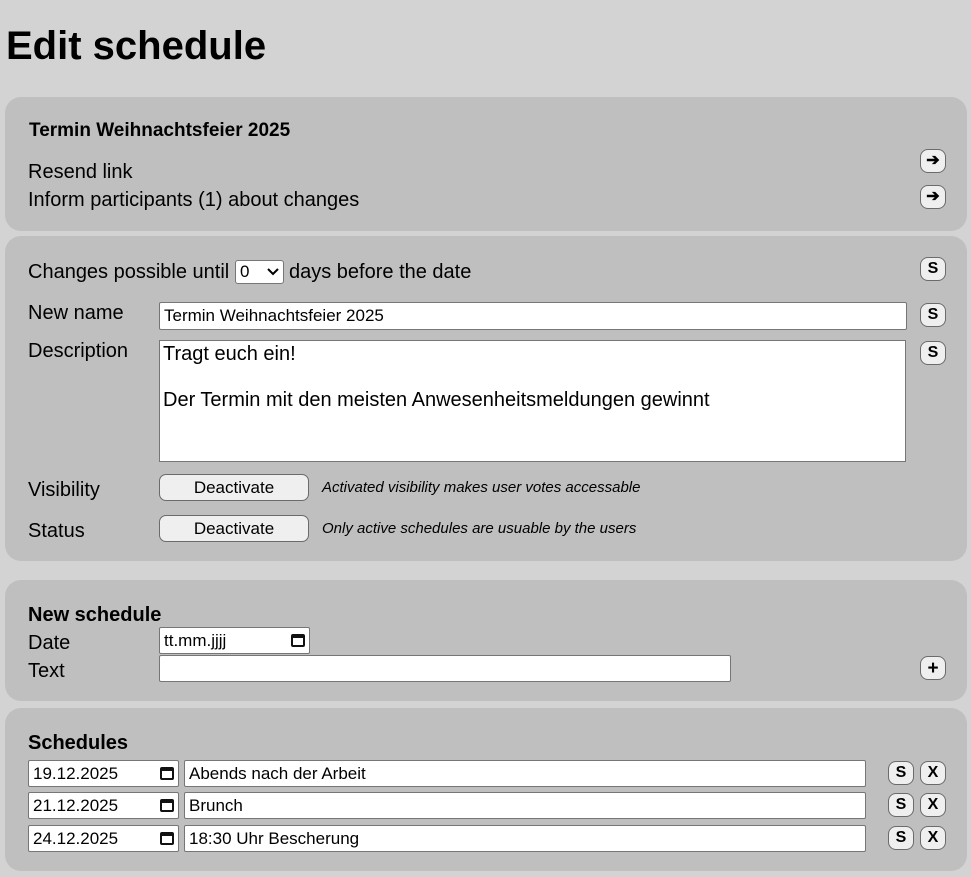  Describe the element at coordinates (933, 269) in the screenshot. I see `save-changes-days-button: S` at that location.